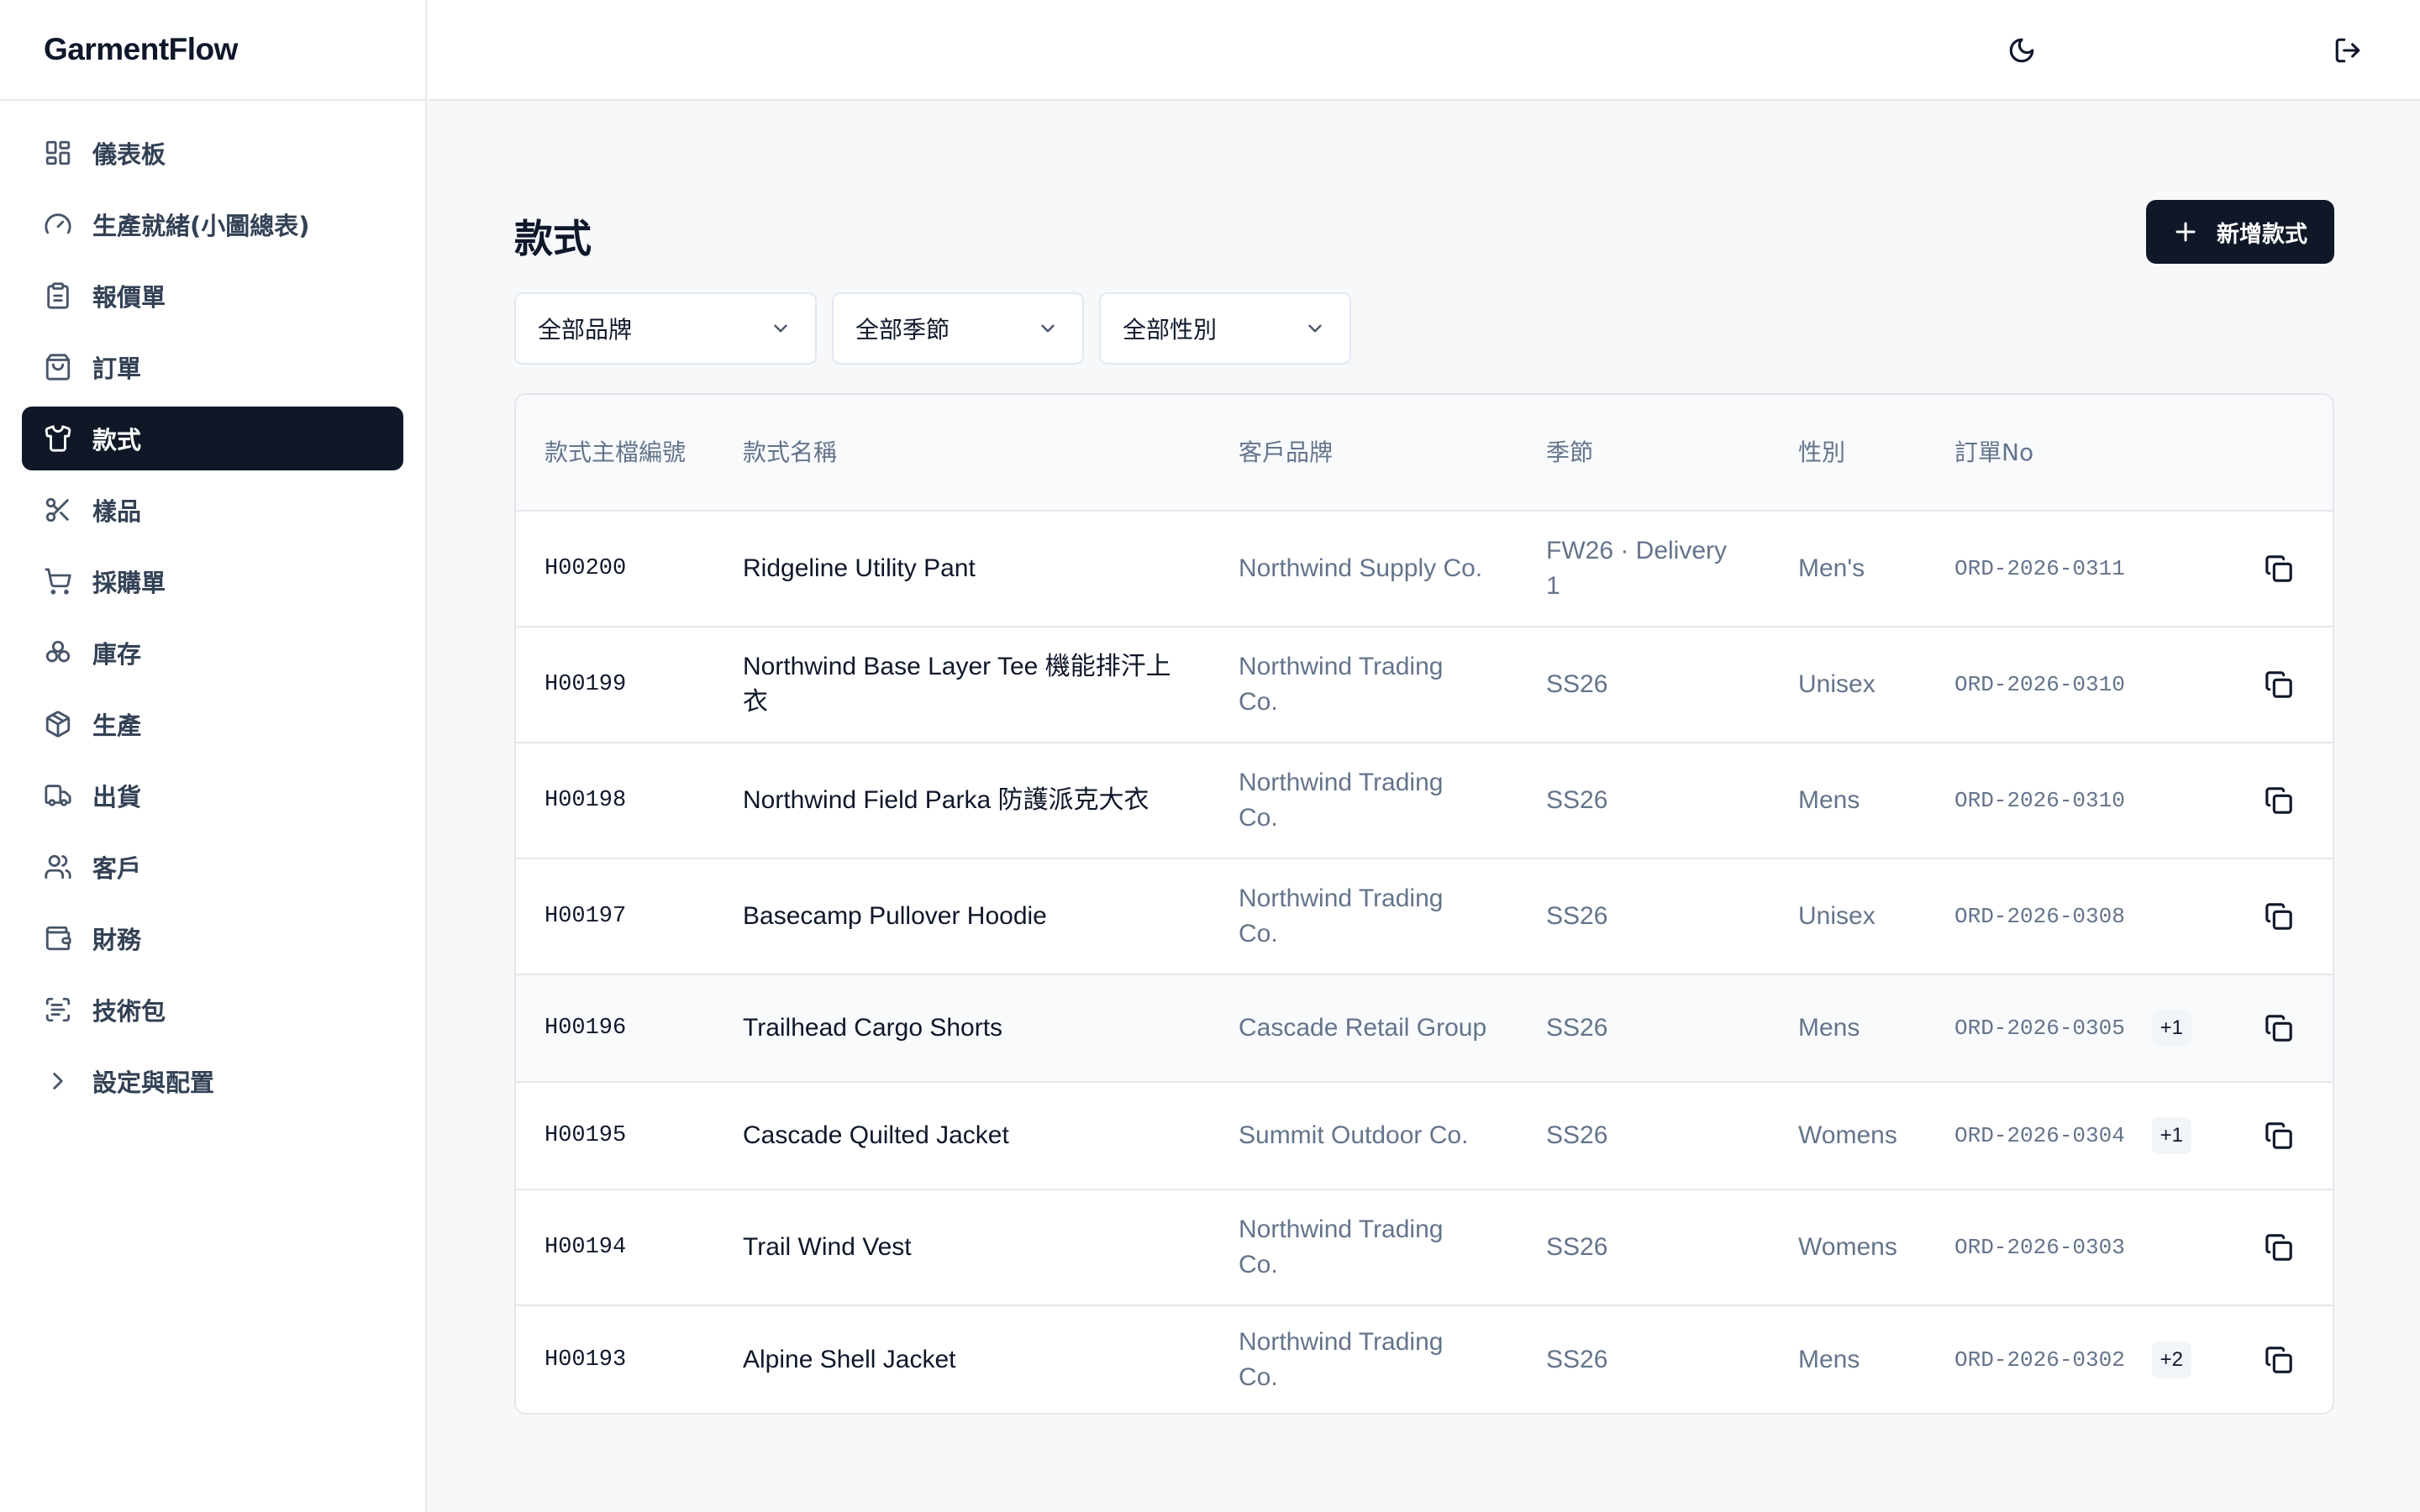 This screenshot has height=1512, width=2420. What do you see at coordinates (615, 1247) in the screenshot?
I see `style-code-cell: H00194` at bounding box center [615, 1247].